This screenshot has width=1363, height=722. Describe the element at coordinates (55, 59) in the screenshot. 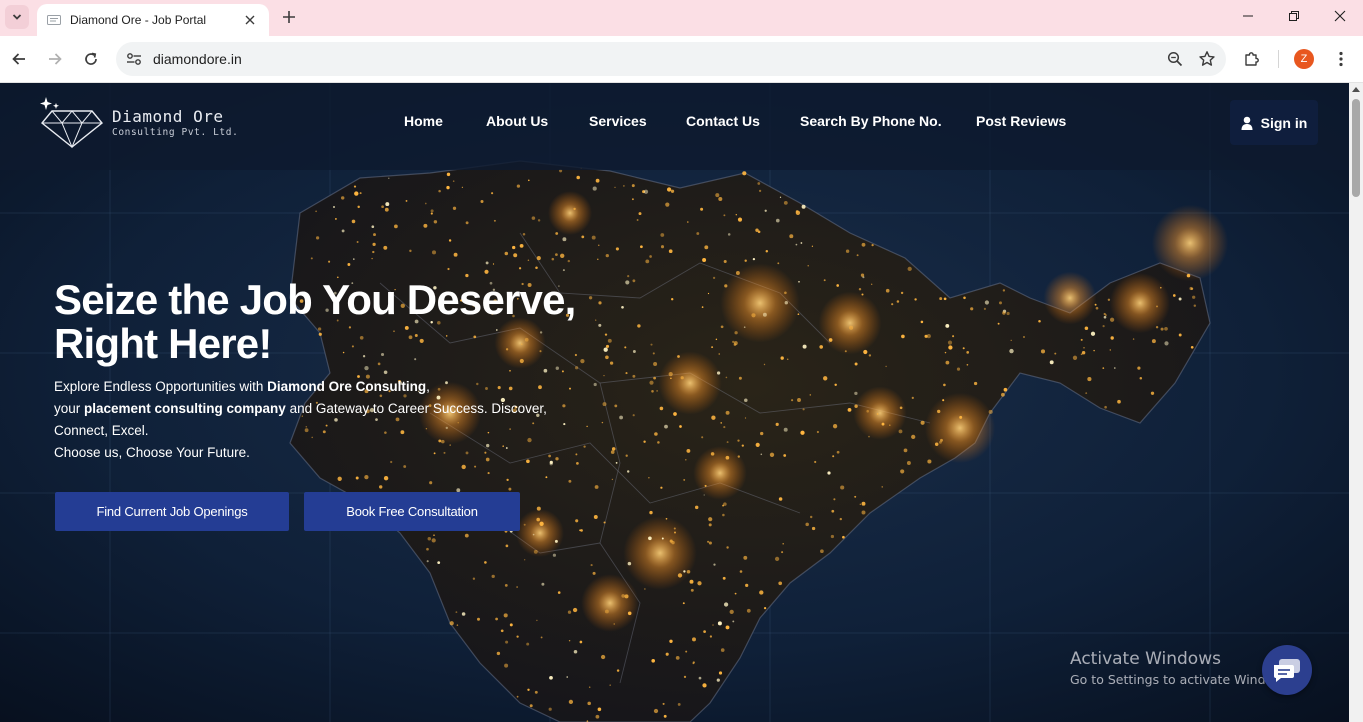

I see `forward-button` at that location.